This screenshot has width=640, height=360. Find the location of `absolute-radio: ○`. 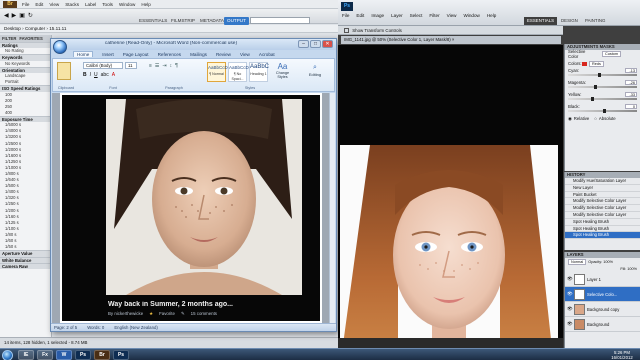

absolute-radio: ○ is located at coordinates (595, 118).